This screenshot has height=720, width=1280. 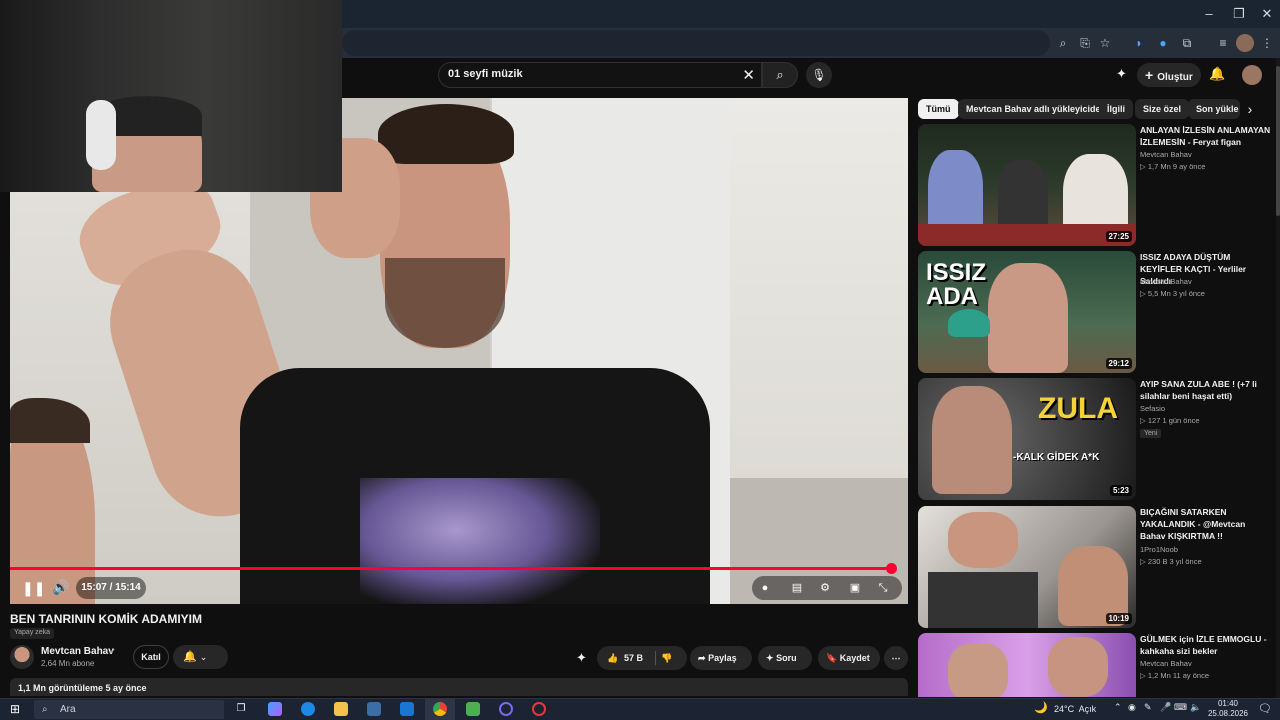 I want to click on scrollbar-thumb, so click(x=1278, y=141).